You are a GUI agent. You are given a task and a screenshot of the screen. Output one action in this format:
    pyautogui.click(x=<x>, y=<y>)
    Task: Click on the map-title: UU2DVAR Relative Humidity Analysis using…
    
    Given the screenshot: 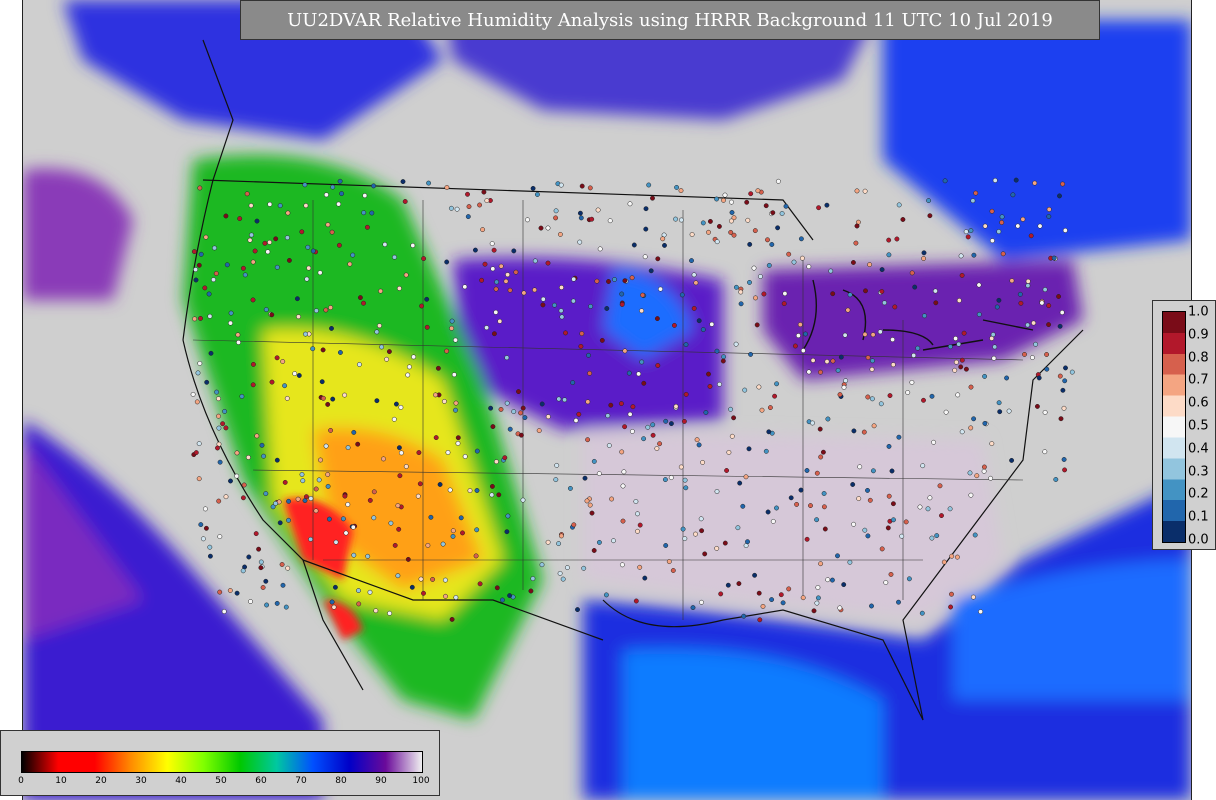 What is the action you would take?
    pyautogui.click(x=670, y=20)
    